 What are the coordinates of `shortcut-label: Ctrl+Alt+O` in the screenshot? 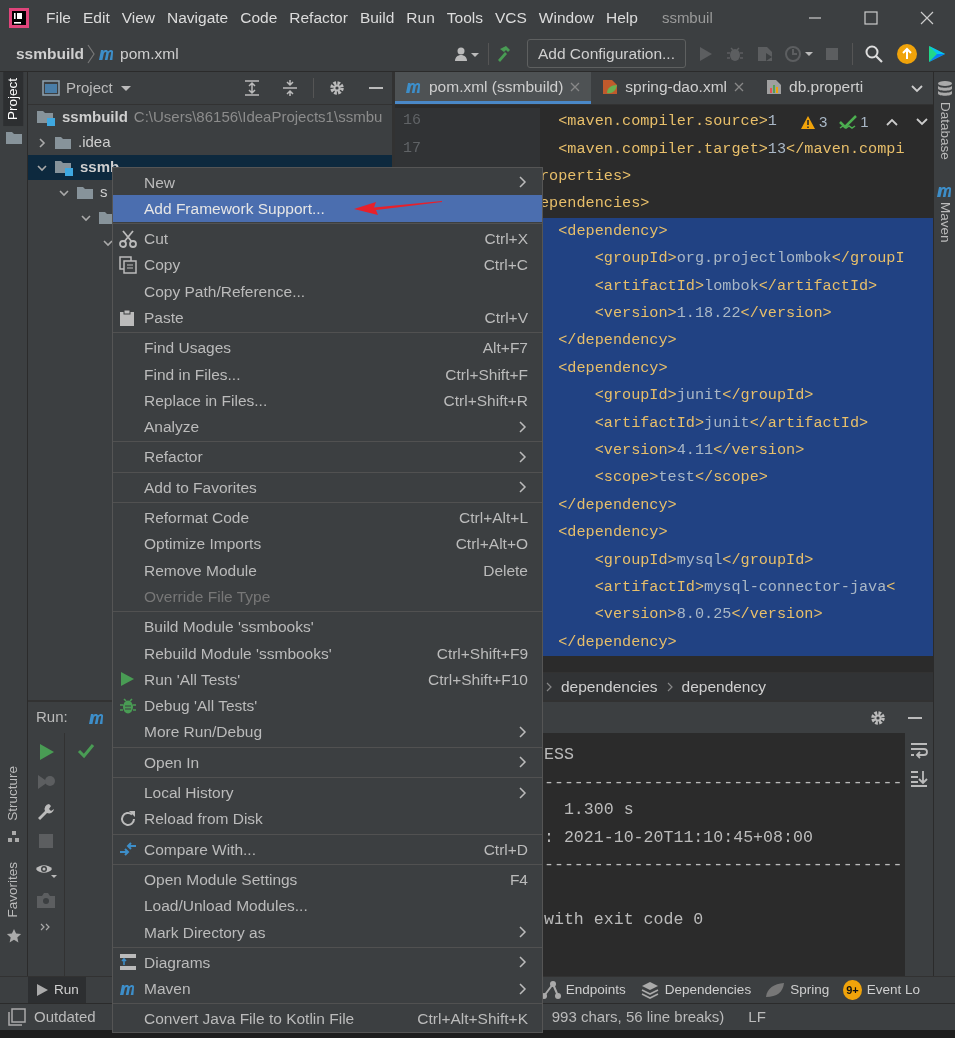 It's located at (491, 544).